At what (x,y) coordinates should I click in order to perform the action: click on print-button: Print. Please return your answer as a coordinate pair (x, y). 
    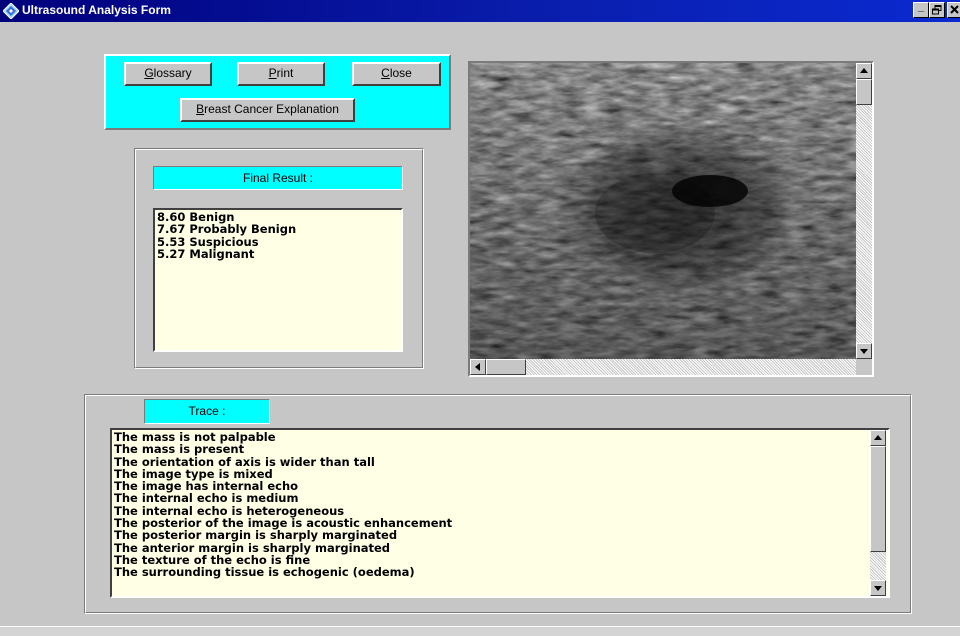
    Looking at the image, I should click on (281, 74).